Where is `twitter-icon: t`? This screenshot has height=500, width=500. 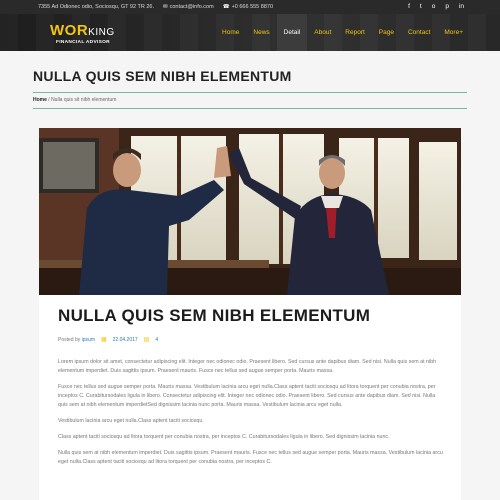
twitter-icon: t is located at coordinates (421, 6).